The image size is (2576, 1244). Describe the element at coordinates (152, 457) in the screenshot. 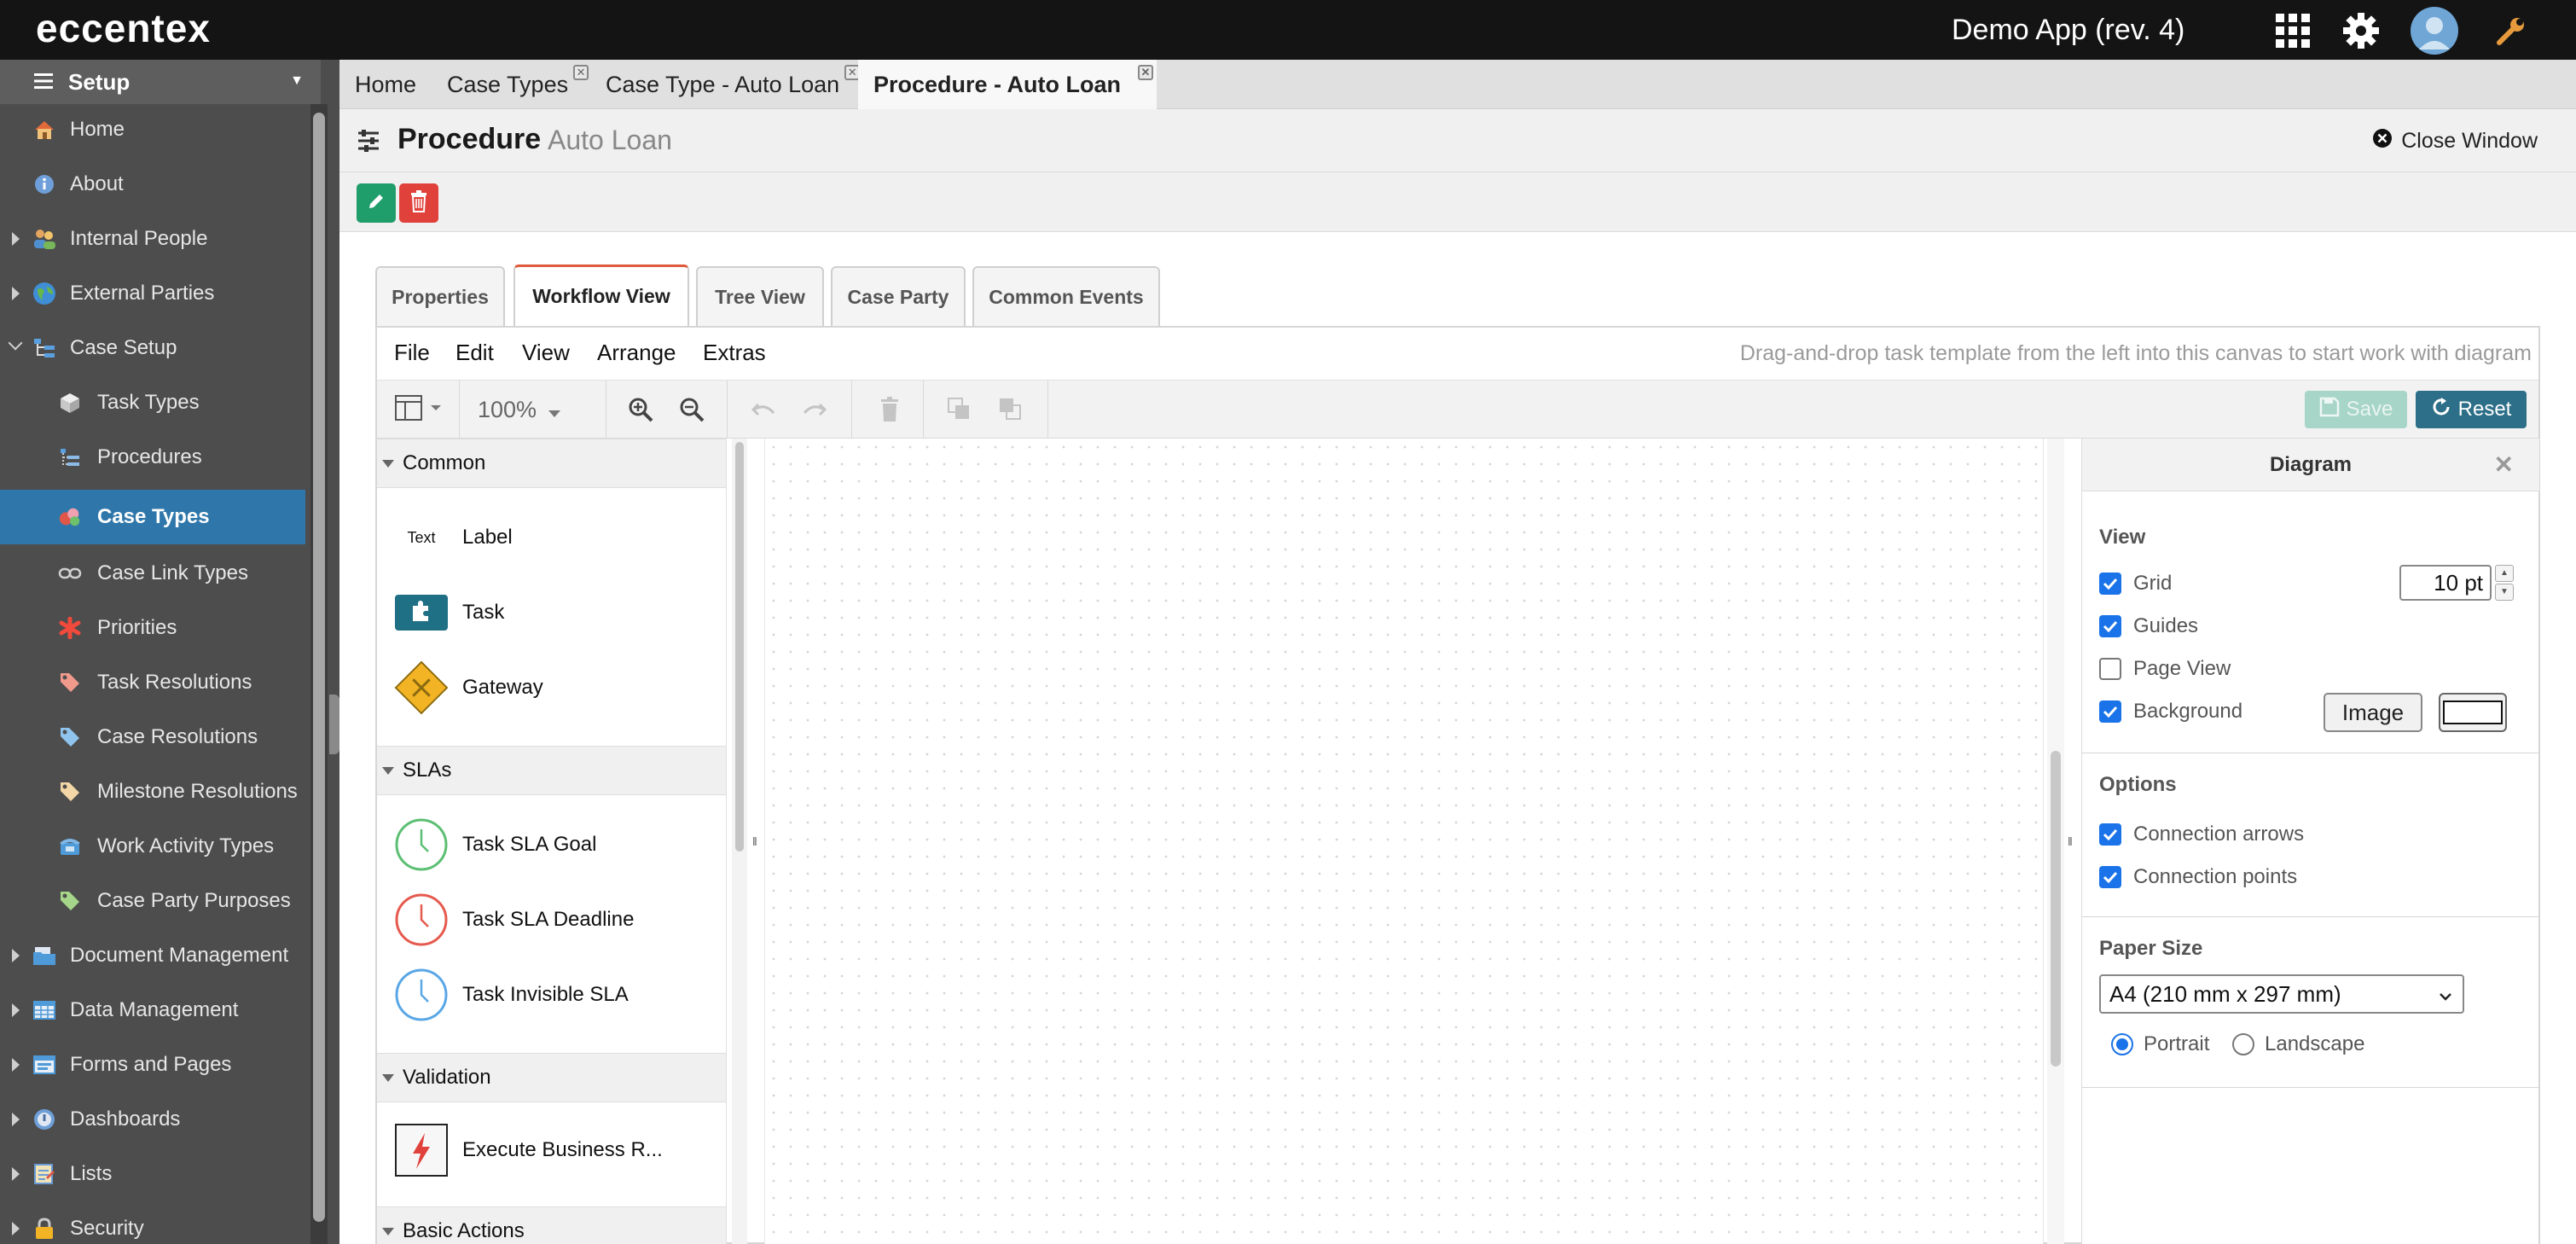

I see `sidebar-item-procedures: Procedures` at that location.